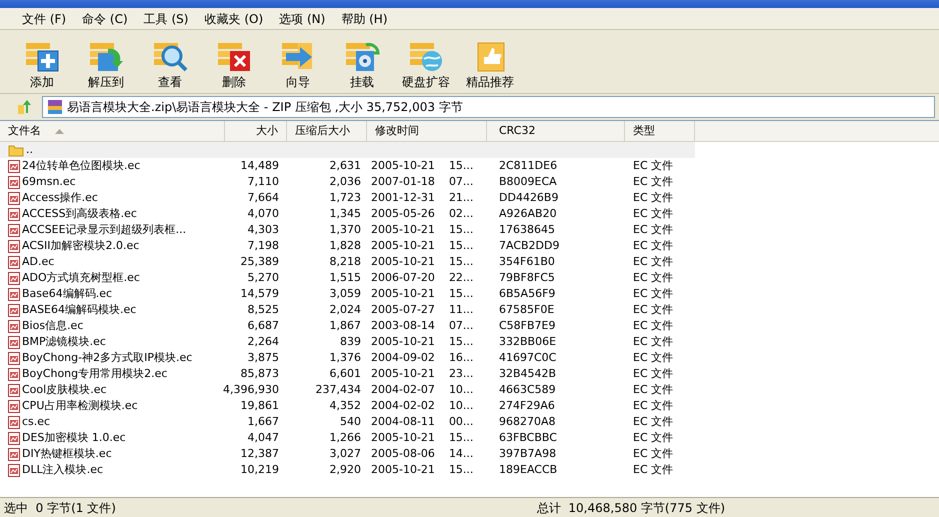 Image resolution: width=939 pixels, height=517 pixels. I want to click on date-cell-text: 2005-05-26, so click(403, 214).